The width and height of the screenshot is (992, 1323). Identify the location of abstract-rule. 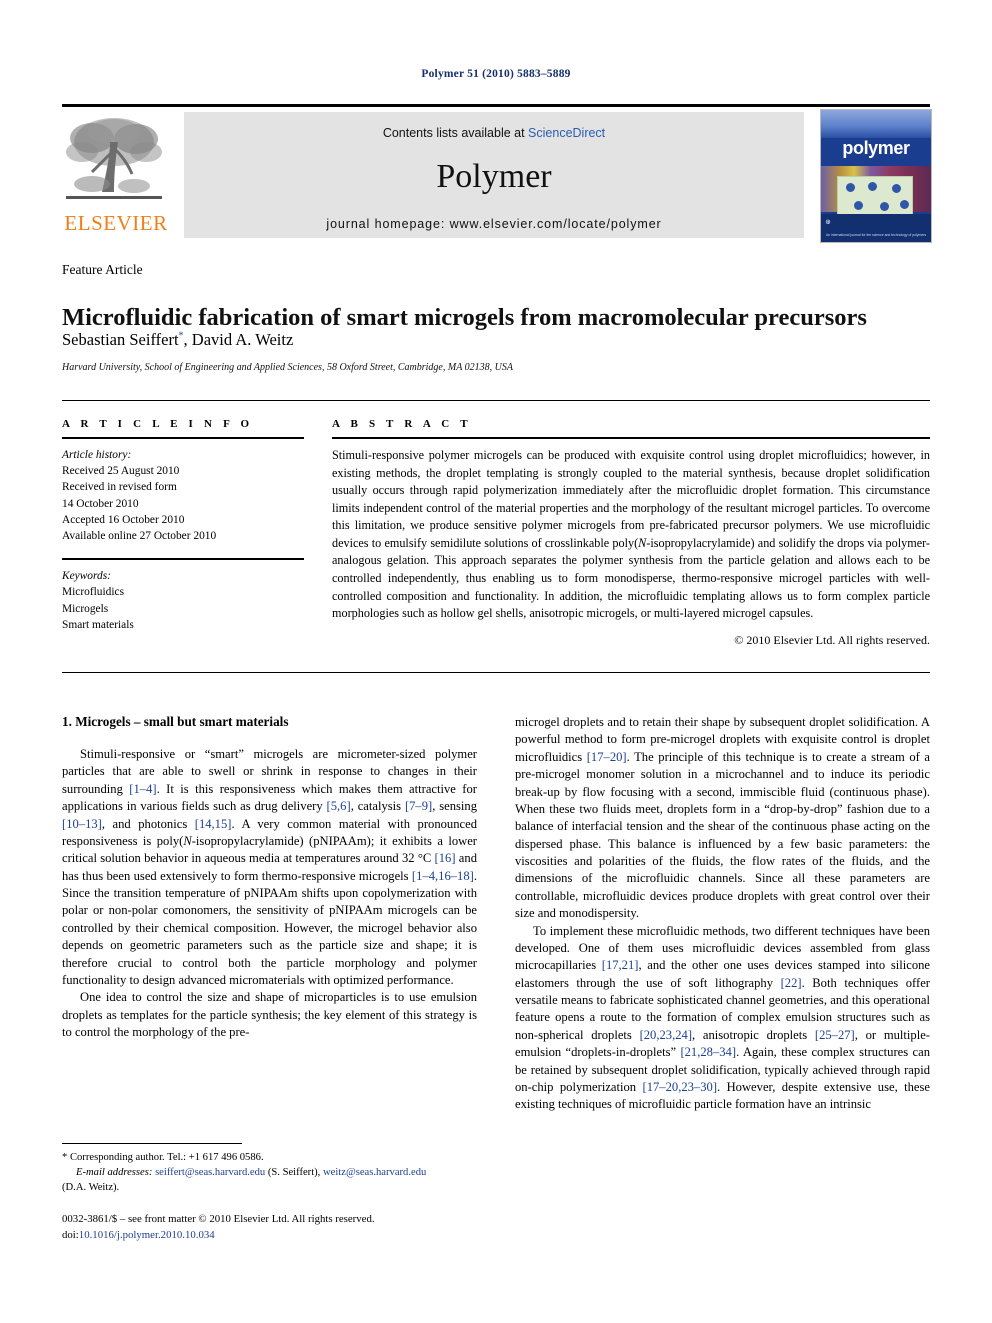
(631, 438).